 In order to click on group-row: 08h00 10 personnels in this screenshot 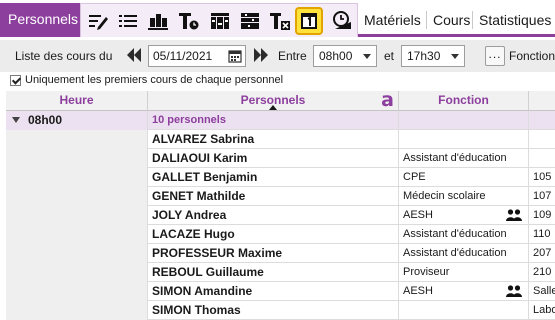, I will do `click(280, 120)`.